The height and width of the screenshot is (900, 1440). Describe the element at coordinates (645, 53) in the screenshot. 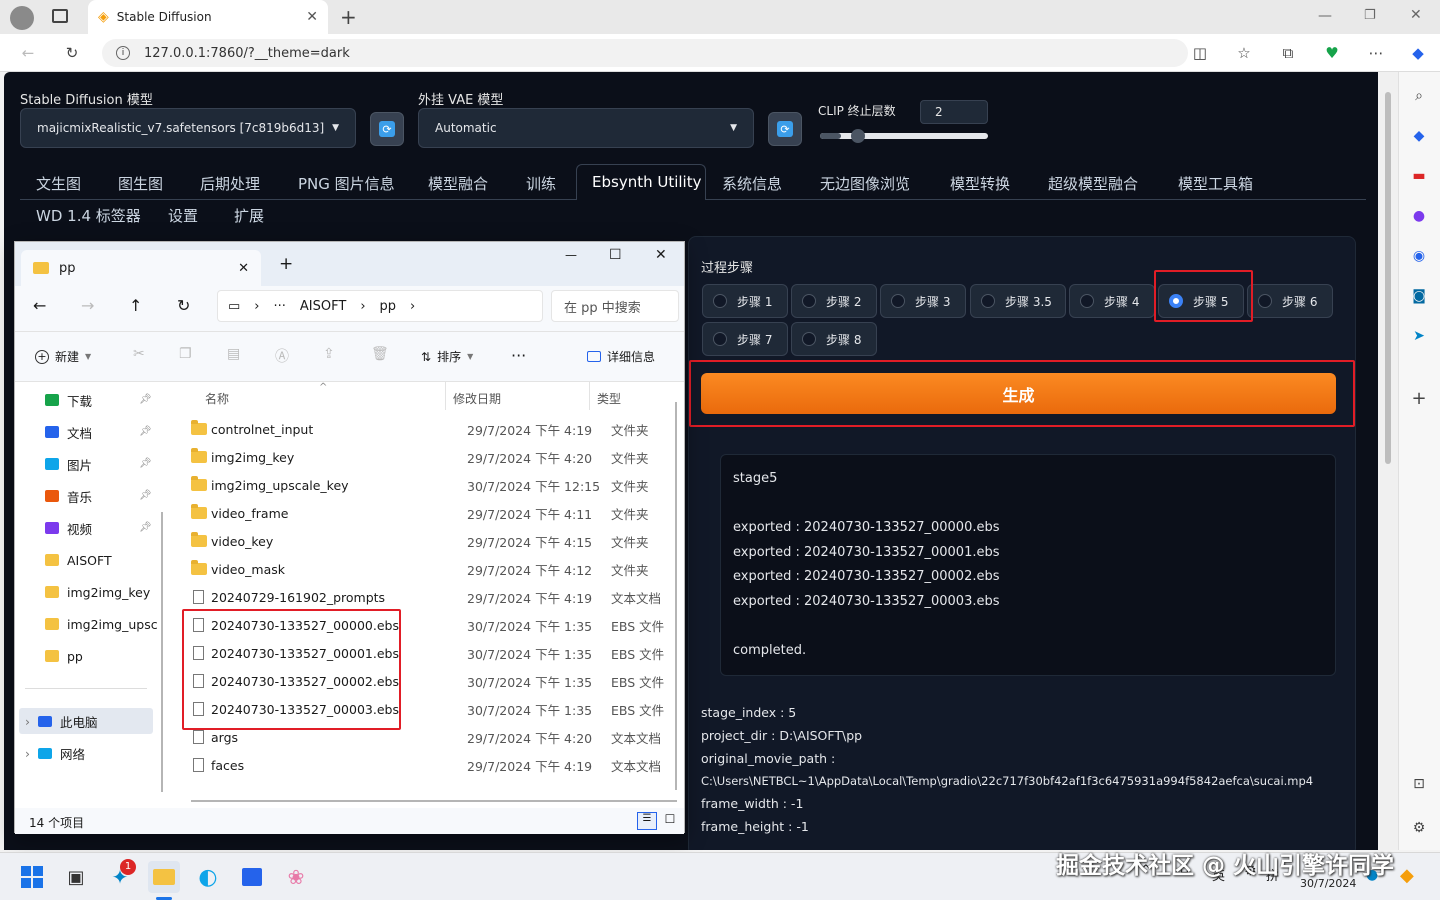

I see `url-bar: i 127.0.0.1:7860/?__theme=dark` at that location.